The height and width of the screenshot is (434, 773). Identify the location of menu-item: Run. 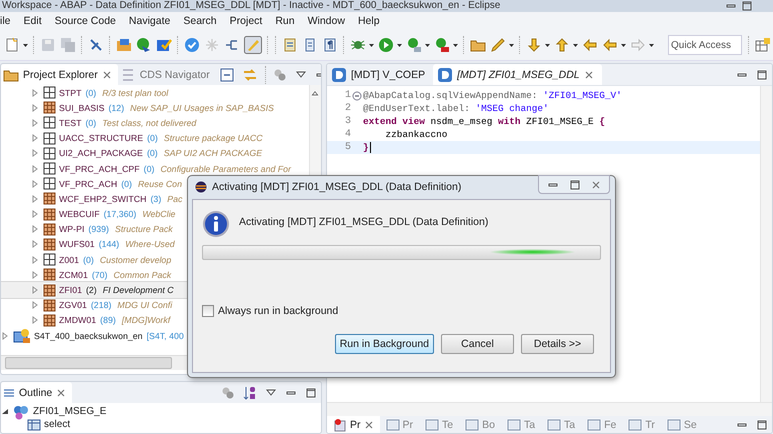
(284, 21).